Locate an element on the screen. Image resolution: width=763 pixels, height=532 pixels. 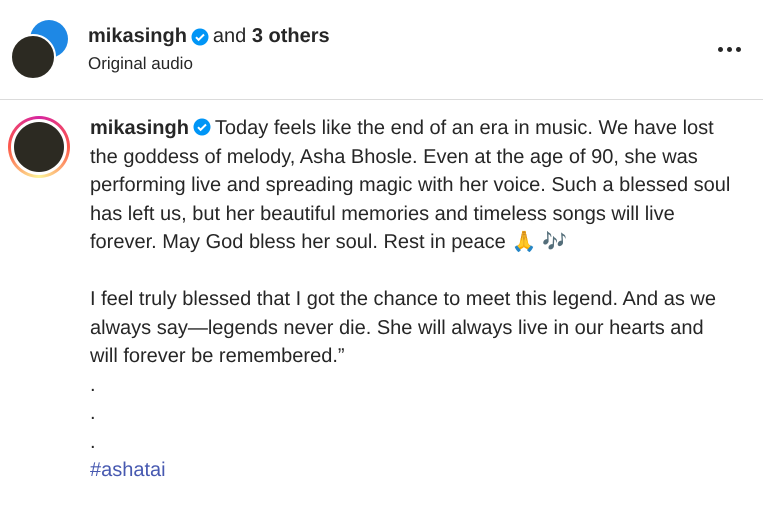
hashtag-link: #ashatai is located at coordinates (128, 470).